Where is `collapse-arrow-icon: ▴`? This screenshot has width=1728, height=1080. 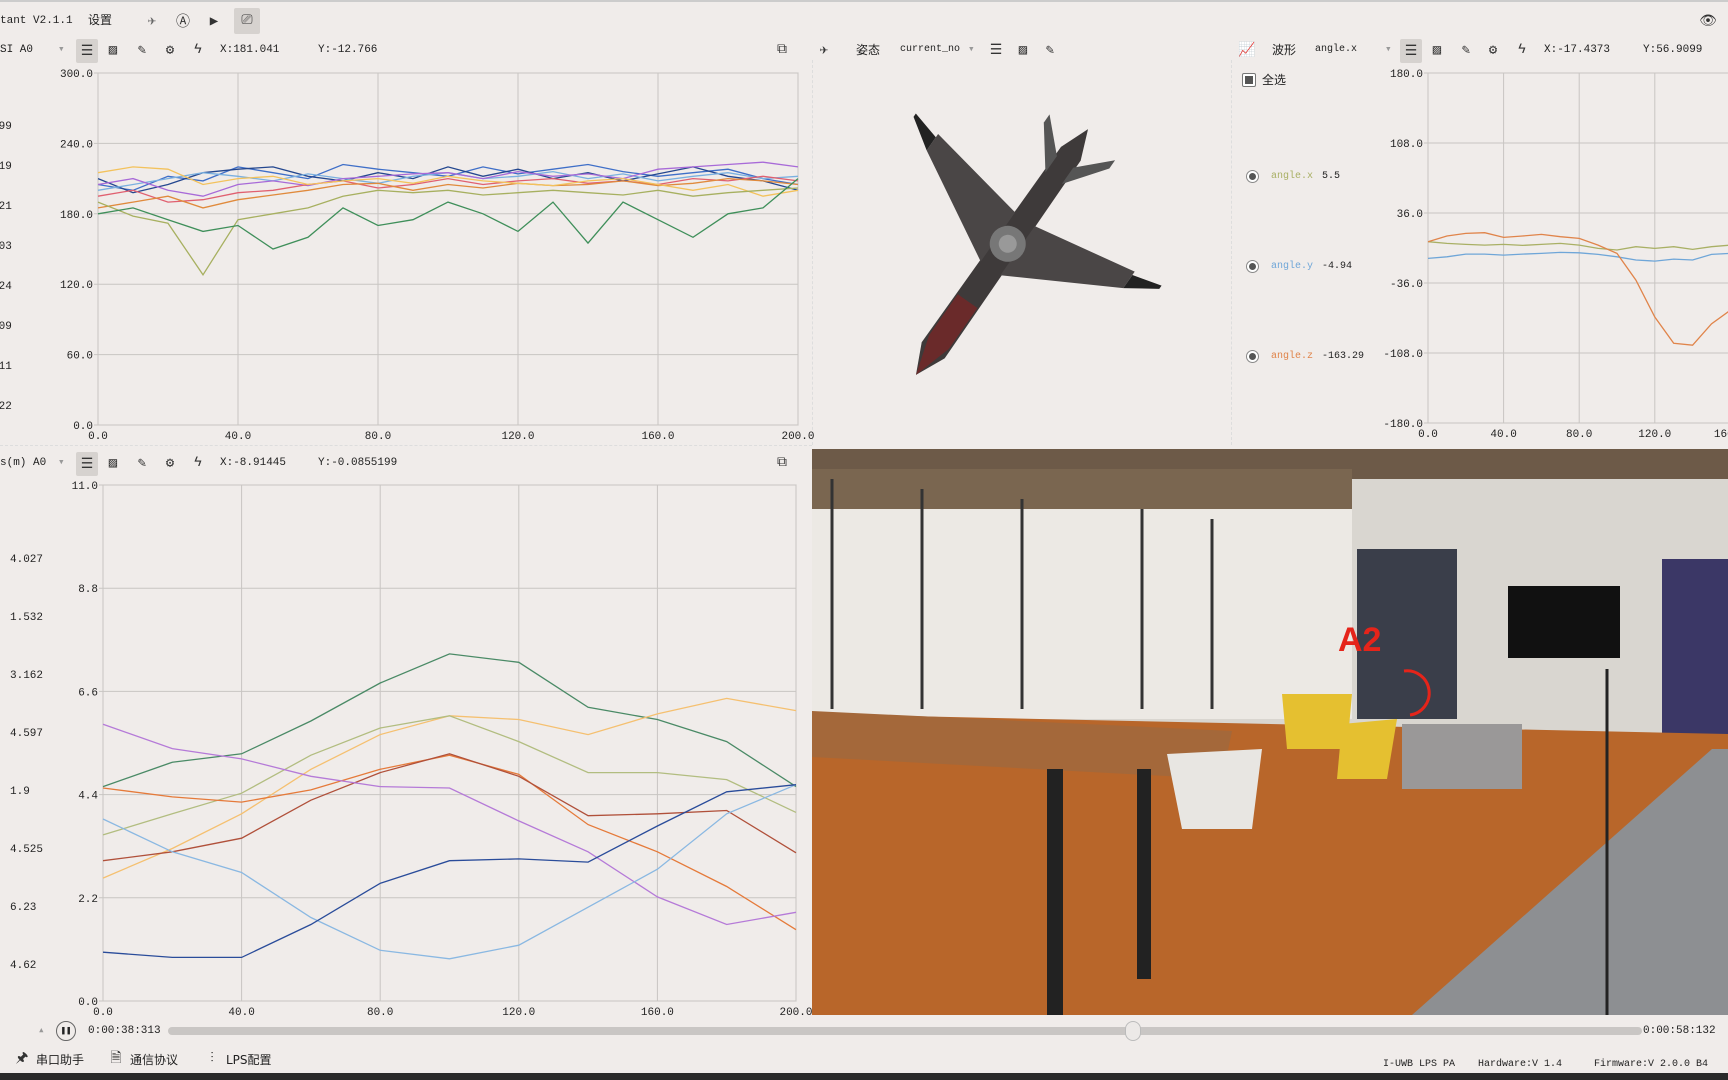
collapse-arrow-icon: ▴ is located at coordinates (41, 1031).